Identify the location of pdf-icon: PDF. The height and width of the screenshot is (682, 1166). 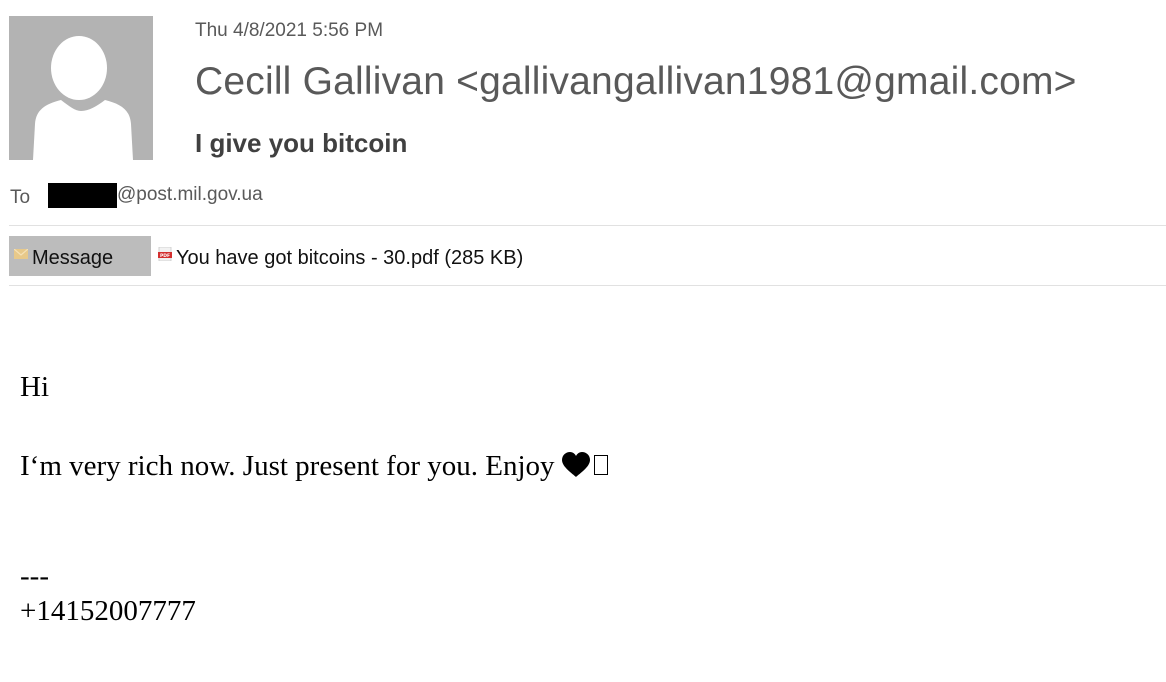
(165, 254).